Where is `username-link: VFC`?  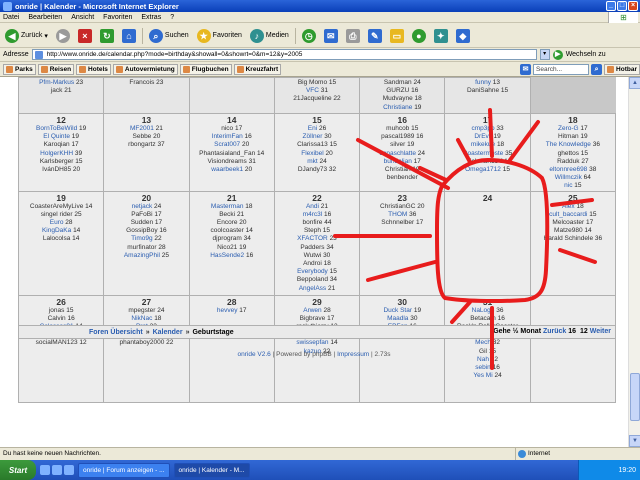
username-link: VFC is located at coordinates (312, 90).